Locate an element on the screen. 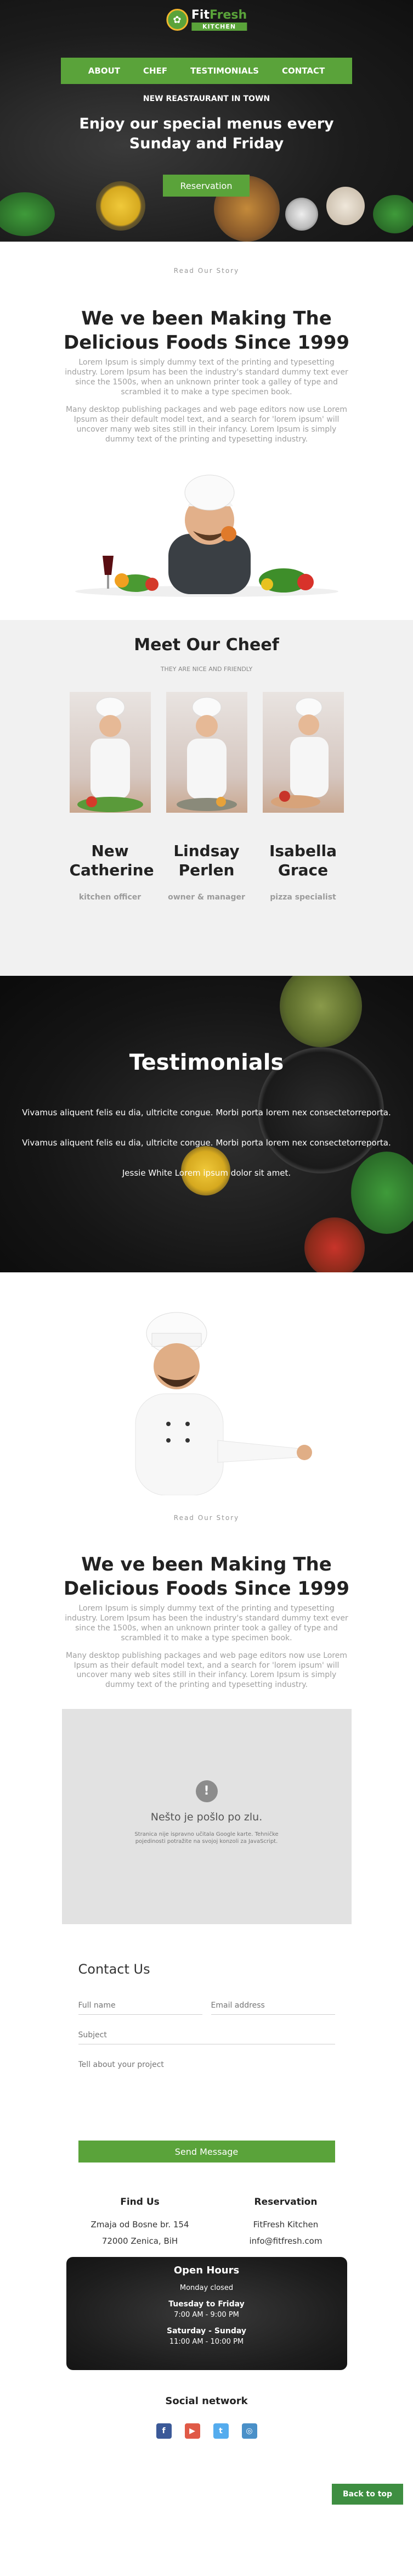 The width and height of the screenshot is (413, 2576). chef-card: Isabella Grace pizza specialist is located at coordinates (303, 797).